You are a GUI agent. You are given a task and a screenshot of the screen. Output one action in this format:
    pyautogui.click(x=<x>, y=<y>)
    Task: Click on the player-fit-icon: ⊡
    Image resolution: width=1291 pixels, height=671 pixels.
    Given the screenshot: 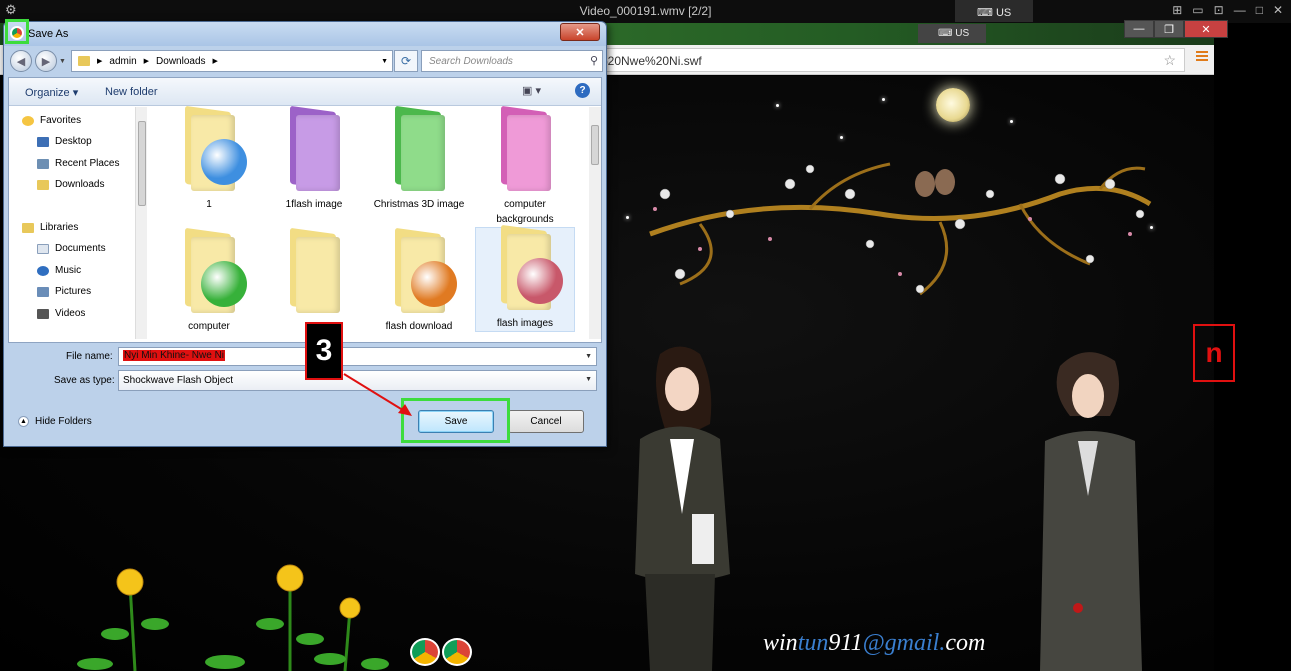 What is the action you would take?
    pyautogui.click(x=1219, y=10)
    